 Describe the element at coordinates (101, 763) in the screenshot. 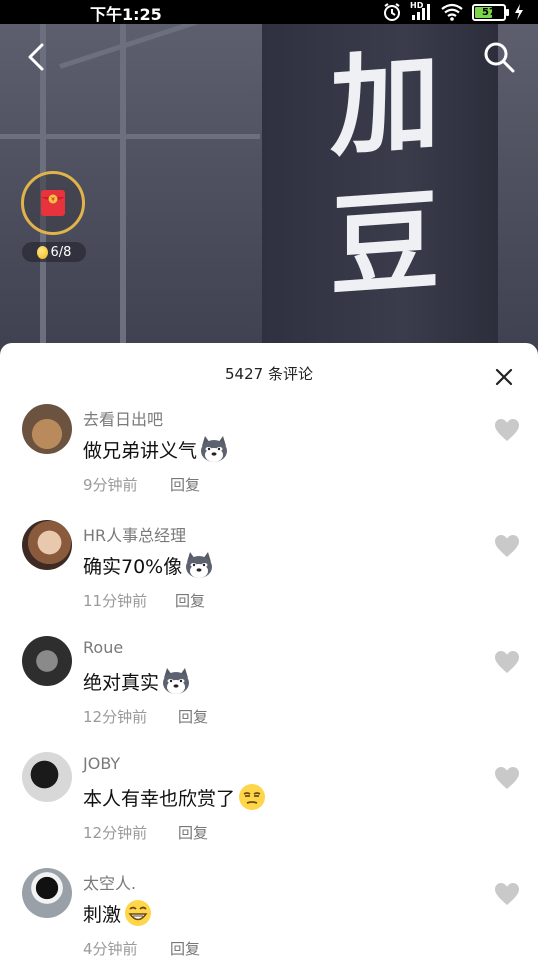

I see `comment-username: JOBY` at that location.